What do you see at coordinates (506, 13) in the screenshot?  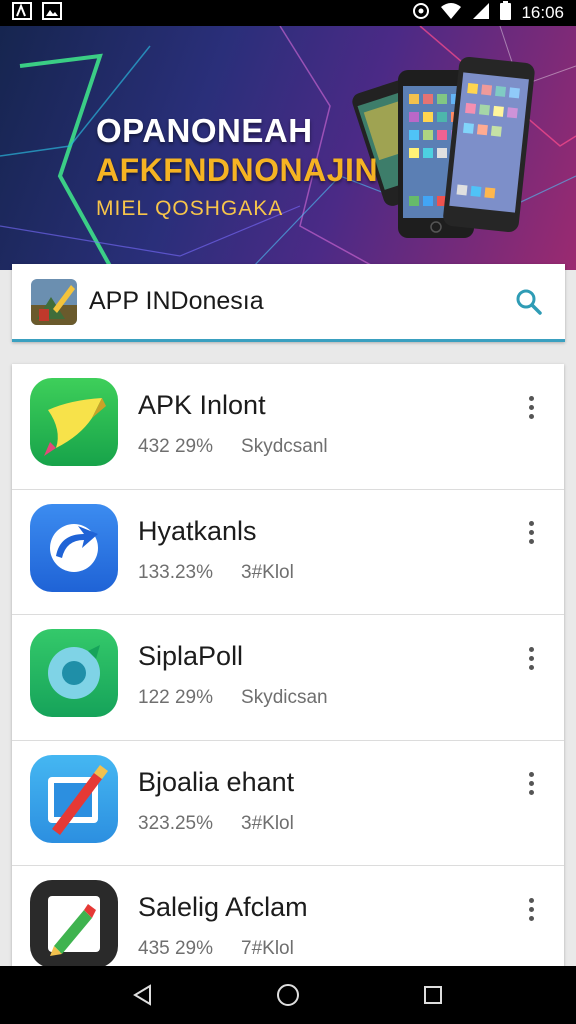 I see `battery-icon` at bounding box center [506, 13].